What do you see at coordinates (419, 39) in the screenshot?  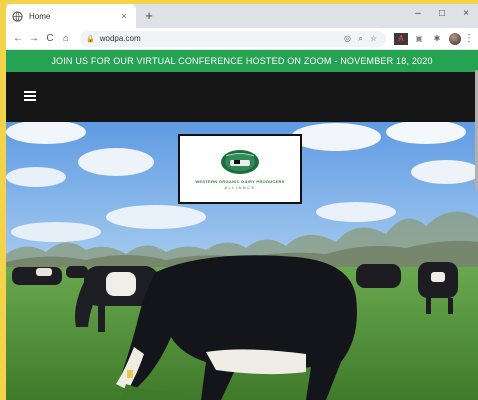 I see `extension-icon: ▣` at bounding box center [419, 39].